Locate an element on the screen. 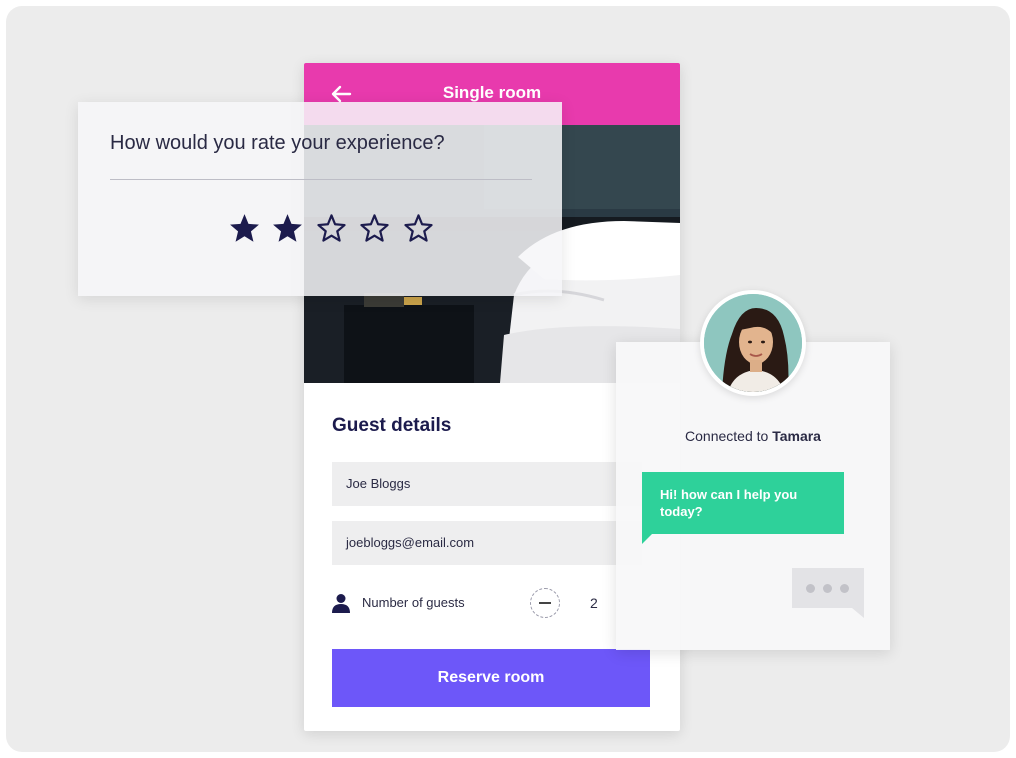 This screenshot has width=1016, height=758. guests-row: Number of guests 2 is located at coordinates (492, 603).